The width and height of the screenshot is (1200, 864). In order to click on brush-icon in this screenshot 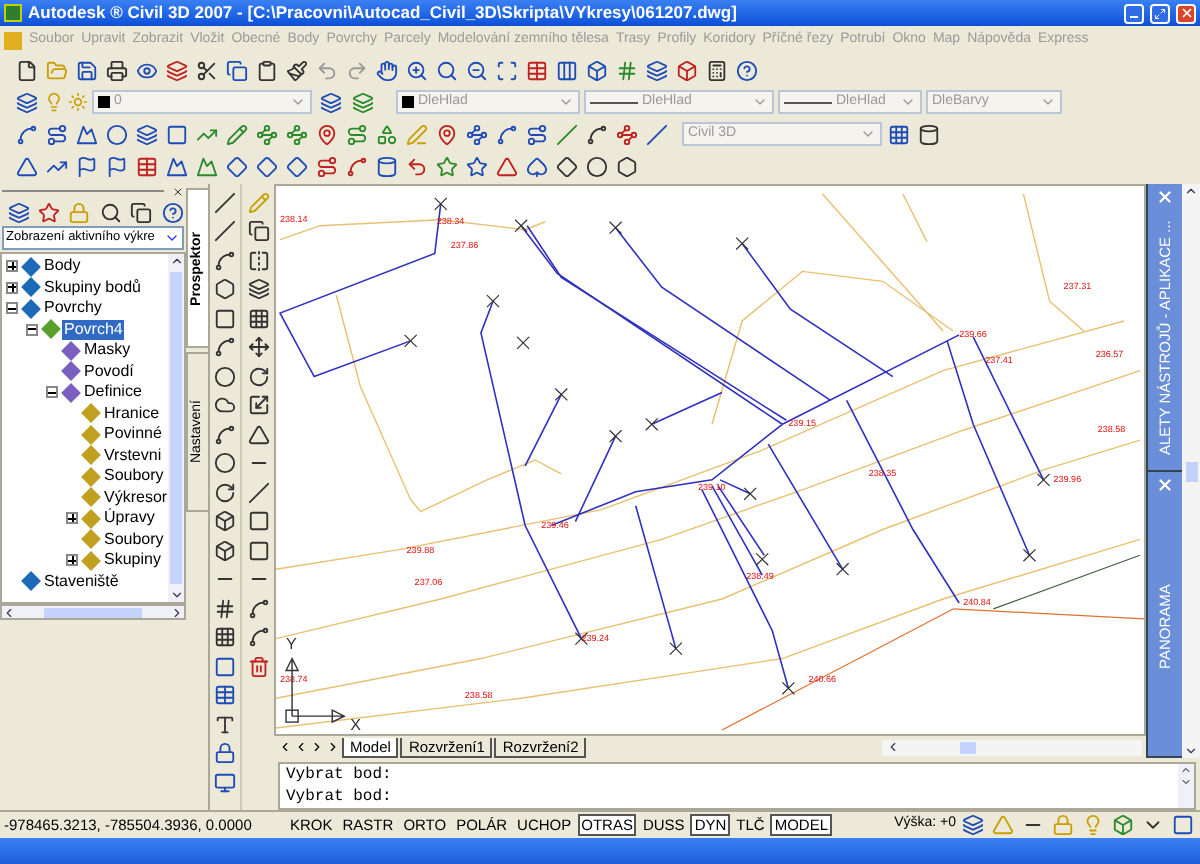, I will do `click(296, 70)`.